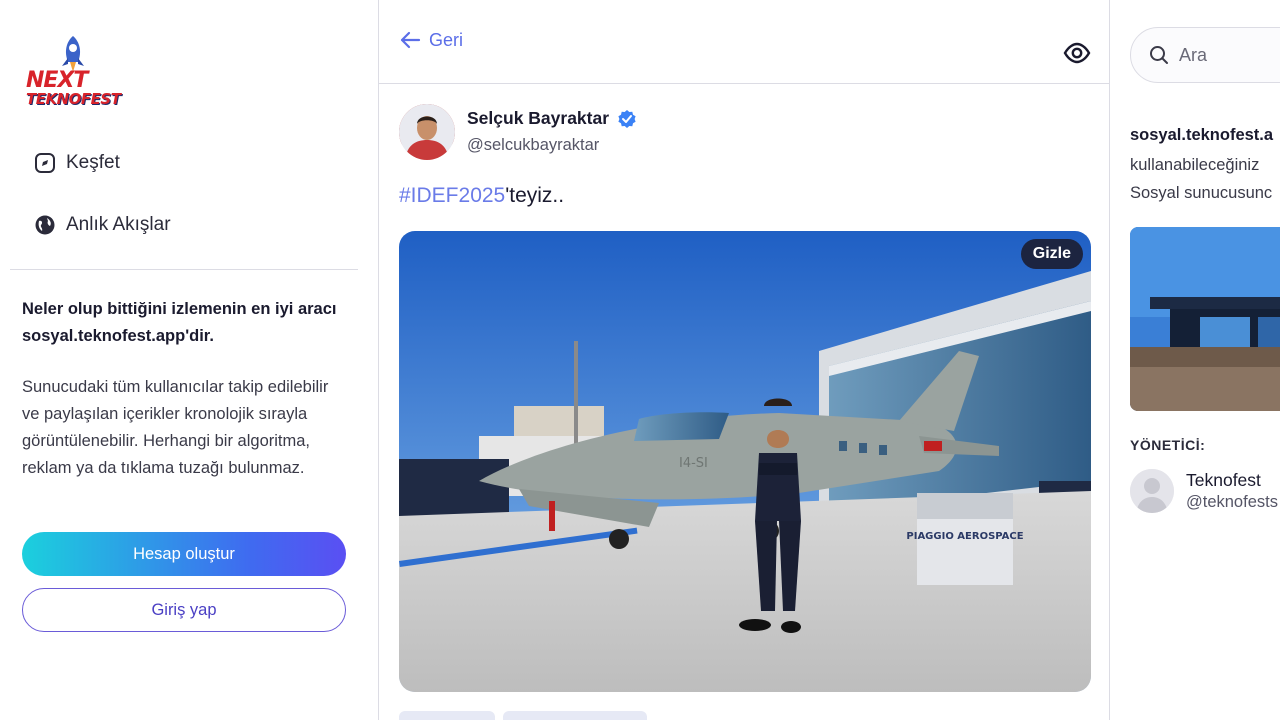 The image size is (1280, 720). I want to click on author-photo, so click(427, 132).